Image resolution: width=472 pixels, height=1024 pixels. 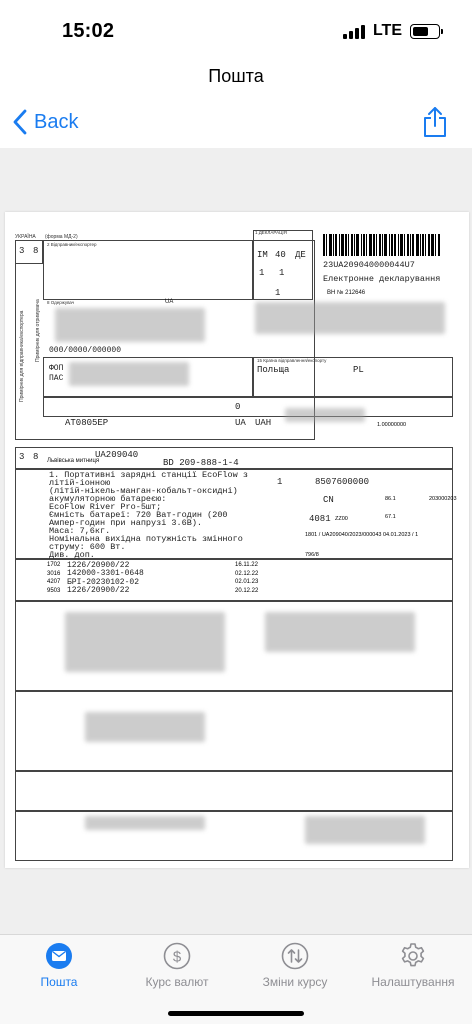 I want to click on quantity: 796/8, so click(x=312, y=555).